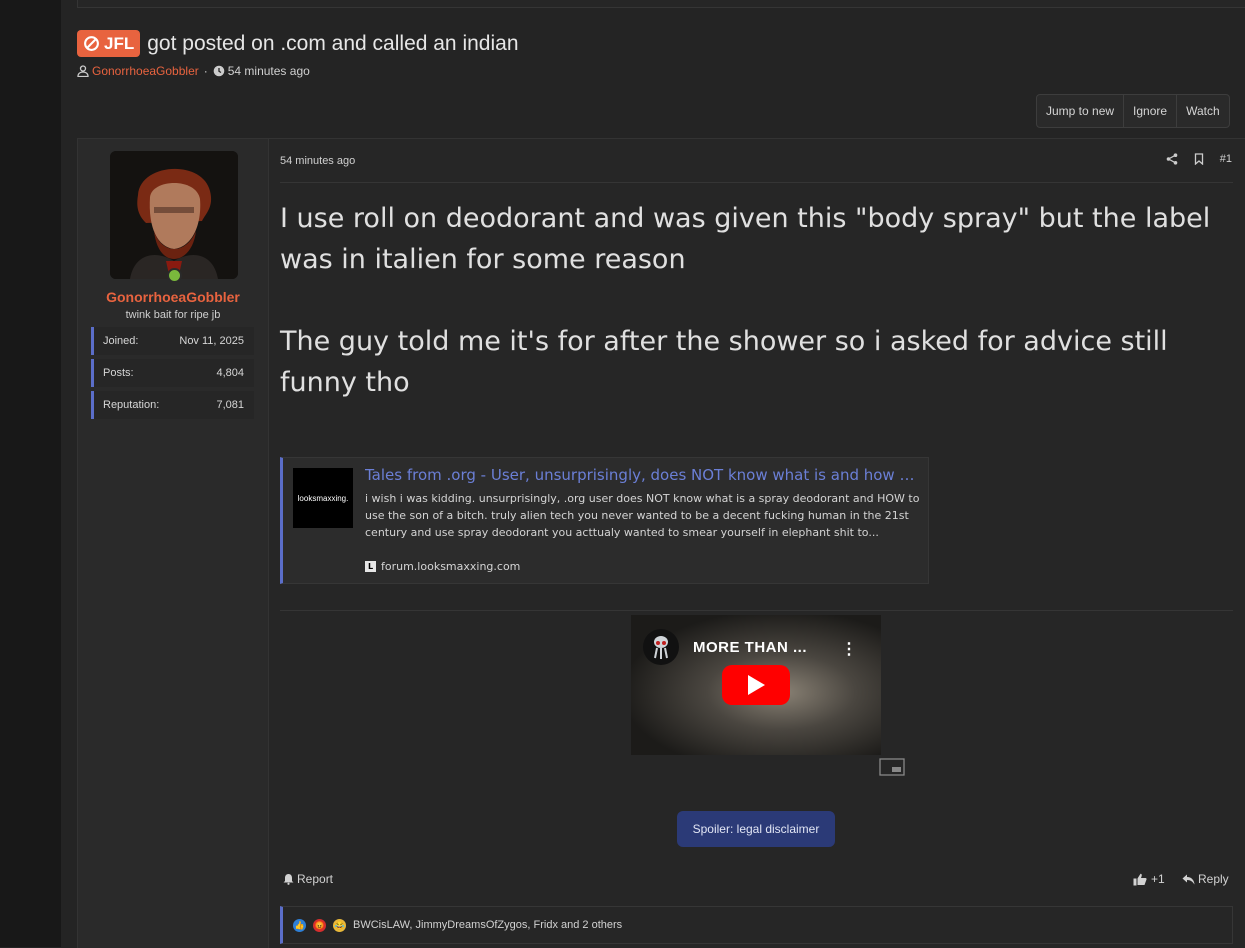 The height and width of the screenshot is (948, 1245). I want to click on content-divider, so click(756, 610).